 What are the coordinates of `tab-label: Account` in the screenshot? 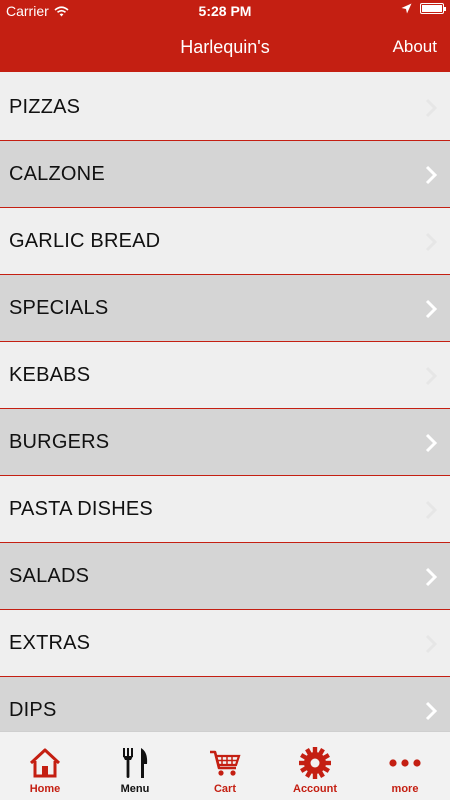 It's located at (315, 789).